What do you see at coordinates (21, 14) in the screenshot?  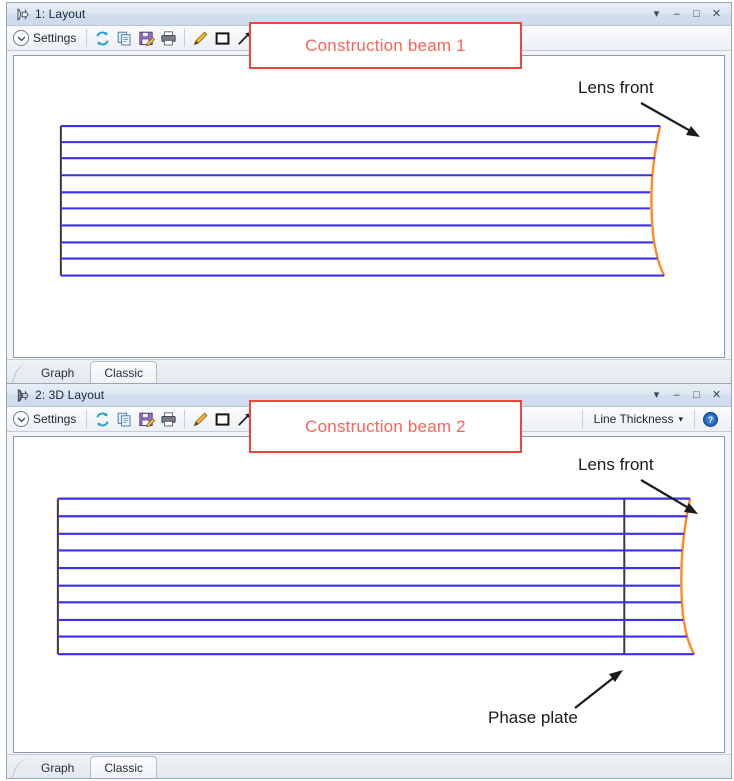 I see `lens-arrow-icon` at bounding box center [21, 14].